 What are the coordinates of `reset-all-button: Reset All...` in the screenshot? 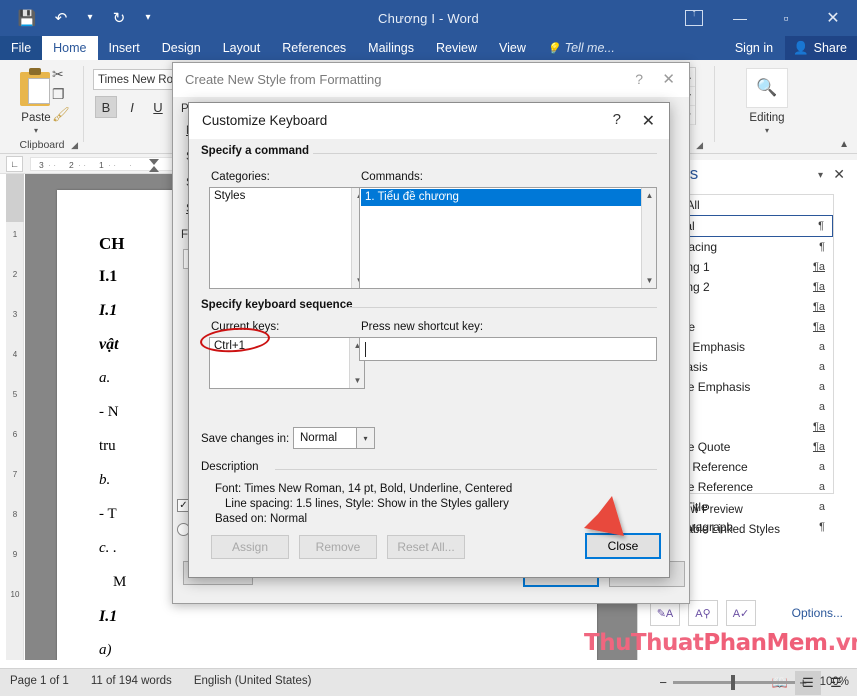 It's located at (426, 547).